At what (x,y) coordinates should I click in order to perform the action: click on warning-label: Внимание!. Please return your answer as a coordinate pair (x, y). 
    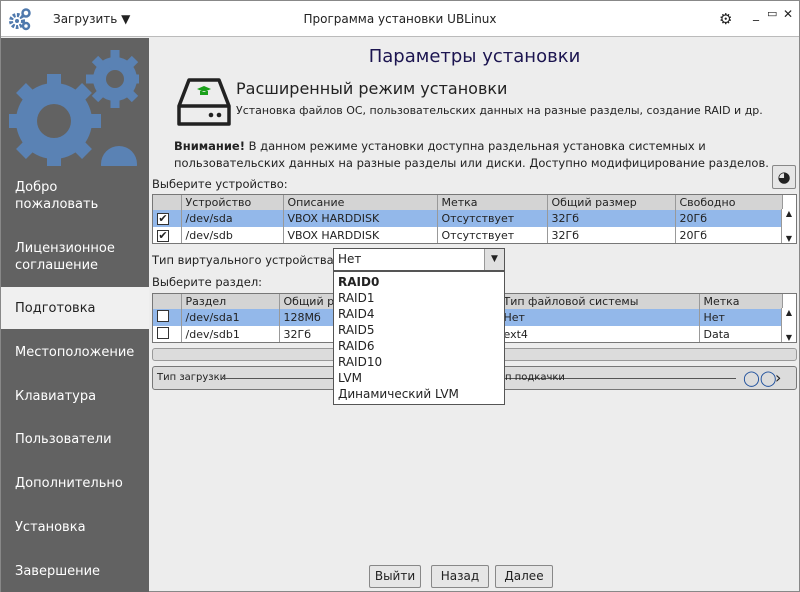
    Looking at the image, I should click on (209, 146).